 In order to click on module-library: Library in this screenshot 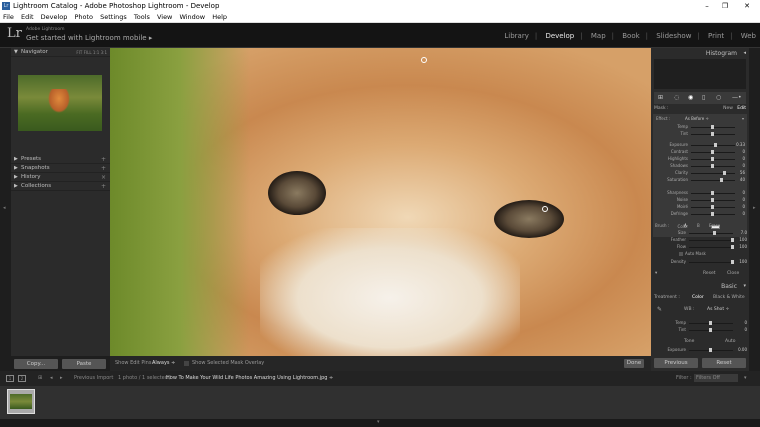, I will do `click(516, 36)`.